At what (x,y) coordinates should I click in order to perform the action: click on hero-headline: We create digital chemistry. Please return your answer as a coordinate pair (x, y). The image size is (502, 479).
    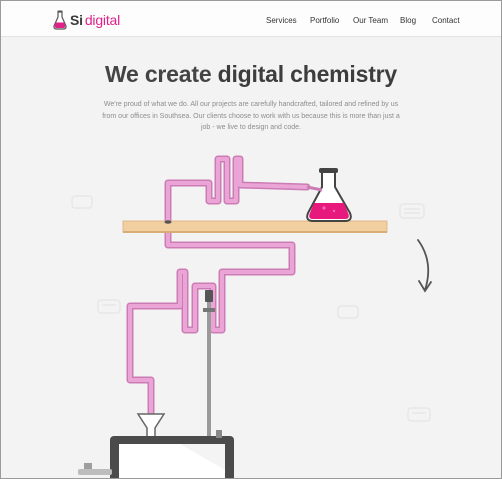
    Looking at the image, I should click on (251, 74).